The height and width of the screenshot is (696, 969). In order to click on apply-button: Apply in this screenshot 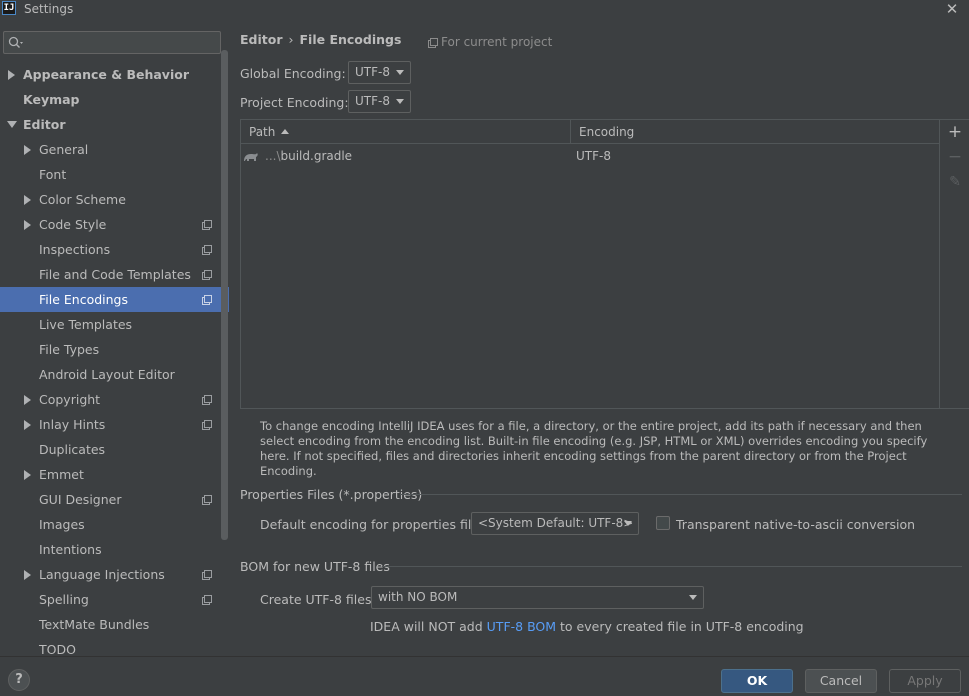, I will do `click(925, 681)`.